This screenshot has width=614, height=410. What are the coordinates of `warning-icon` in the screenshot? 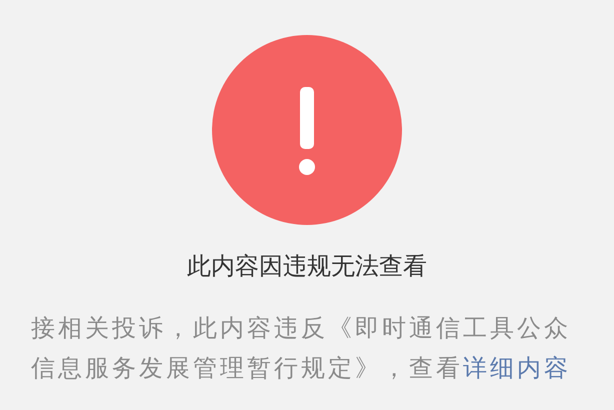 It's located at (307, 130).